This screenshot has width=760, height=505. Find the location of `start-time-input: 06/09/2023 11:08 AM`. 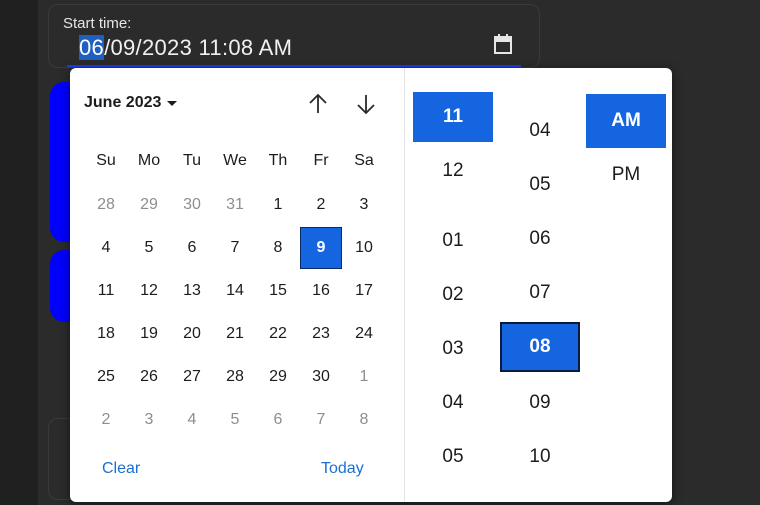

start-time-input: 06/09/2023 11:08 AM is located at coordinates (185, 48).